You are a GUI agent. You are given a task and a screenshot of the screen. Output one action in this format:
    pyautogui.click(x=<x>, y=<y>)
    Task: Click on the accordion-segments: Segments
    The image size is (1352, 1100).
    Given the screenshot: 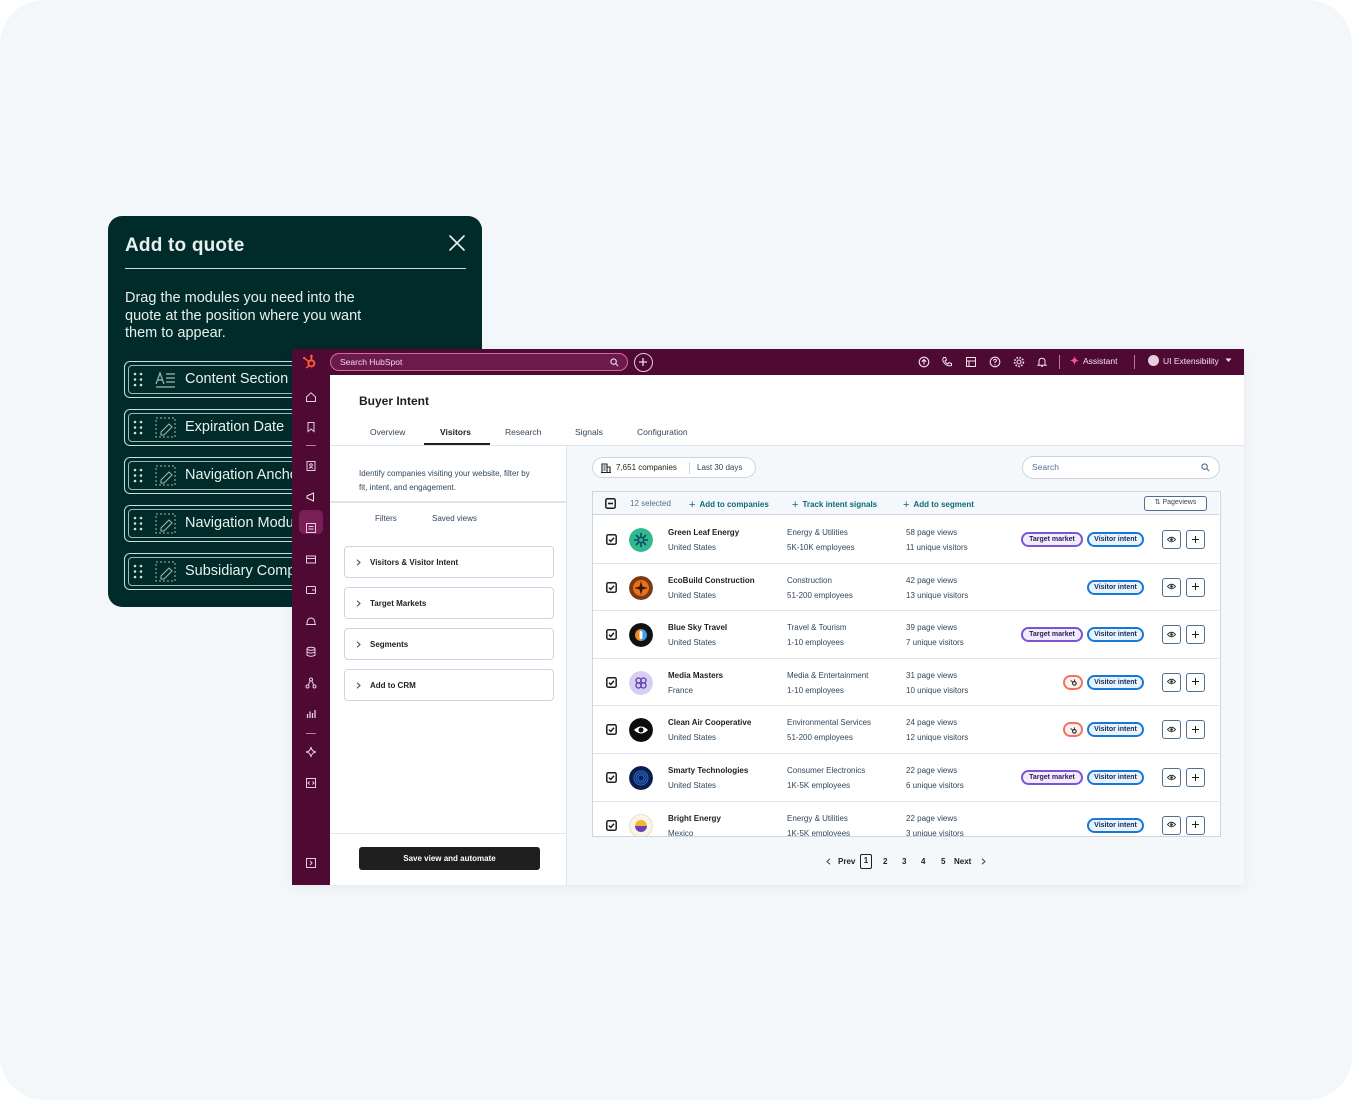 What is the action you would take?
    pyautogui.click(x=449, y=644)
    